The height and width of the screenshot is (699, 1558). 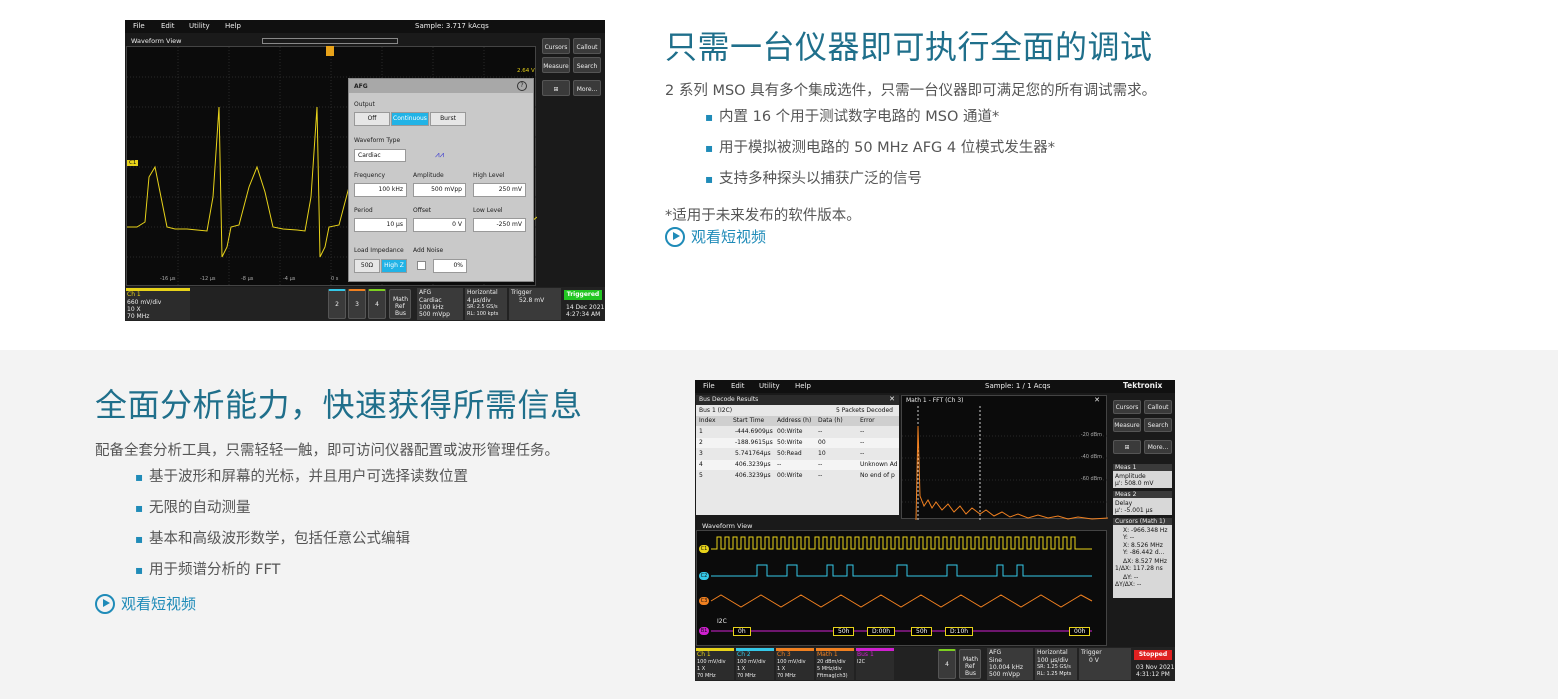 I want to click on bus-label: Bus, so click(x=971, y=673).